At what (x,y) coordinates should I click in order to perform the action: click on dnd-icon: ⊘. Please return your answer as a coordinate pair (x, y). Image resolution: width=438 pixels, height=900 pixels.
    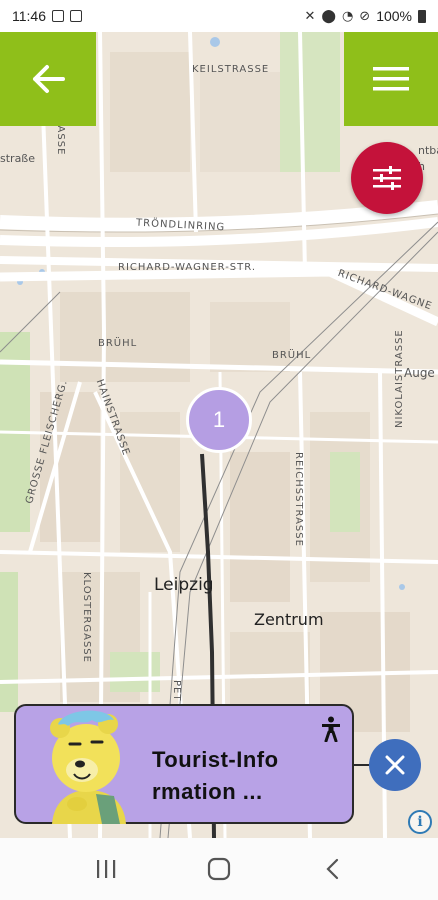
    Looking at the image, I should click on (365, 16).